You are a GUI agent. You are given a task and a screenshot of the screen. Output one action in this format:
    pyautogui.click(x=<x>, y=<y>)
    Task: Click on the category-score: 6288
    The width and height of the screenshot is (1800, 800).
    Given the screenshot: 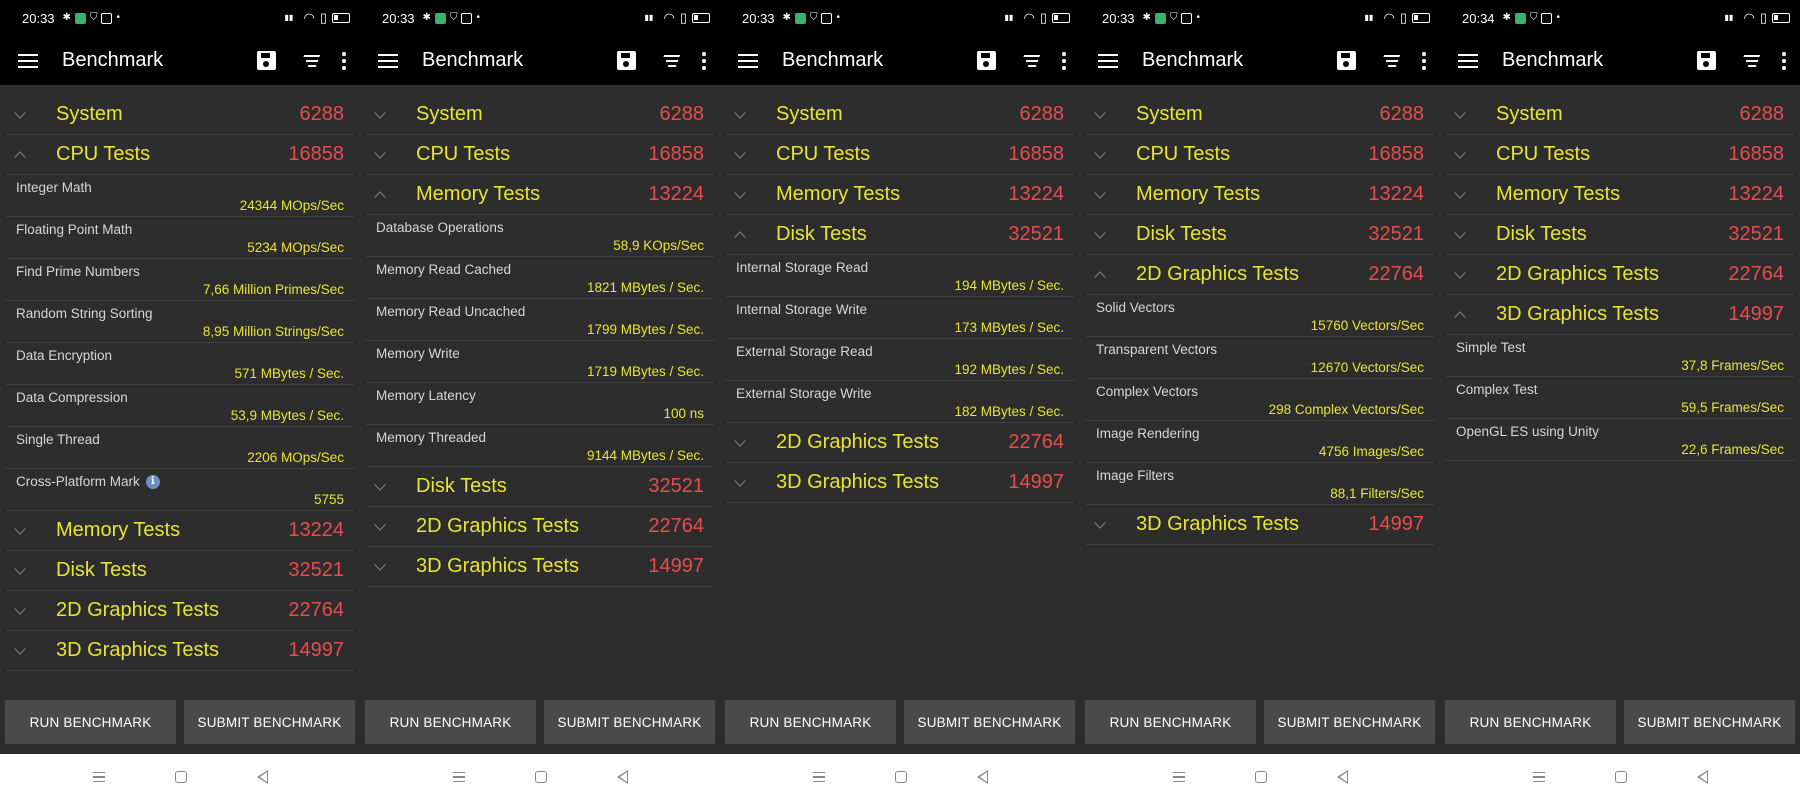 What is the action you would take?
    pyautogui.click(x=1762, y=114)
    